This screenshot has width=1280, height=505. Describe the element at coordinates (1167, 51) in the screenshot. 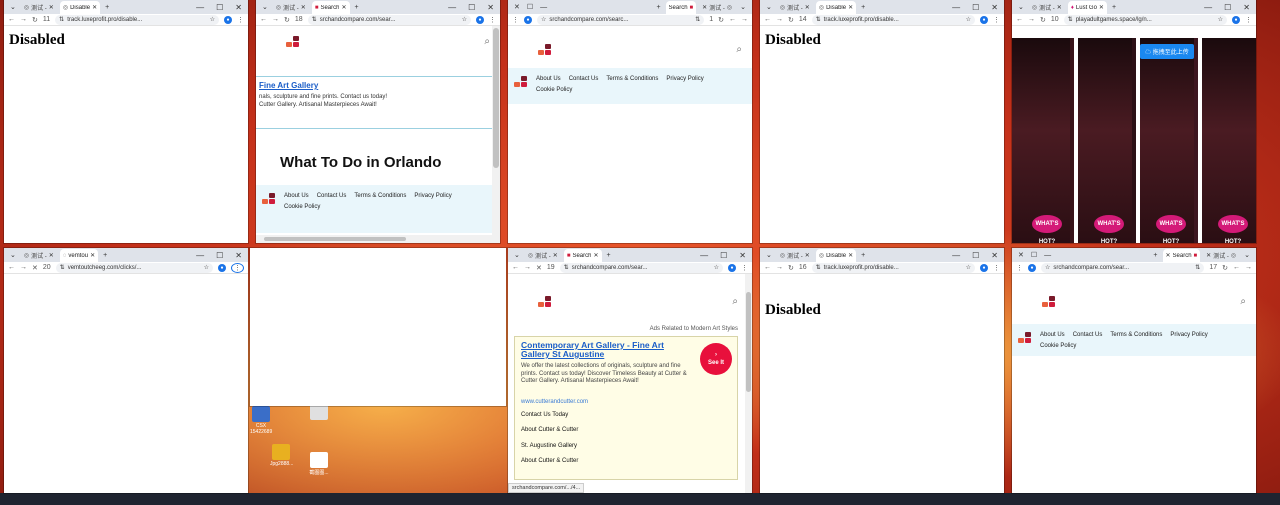

I see `upload-drop-hint: ☁ 拖拽至此上传` at that location.